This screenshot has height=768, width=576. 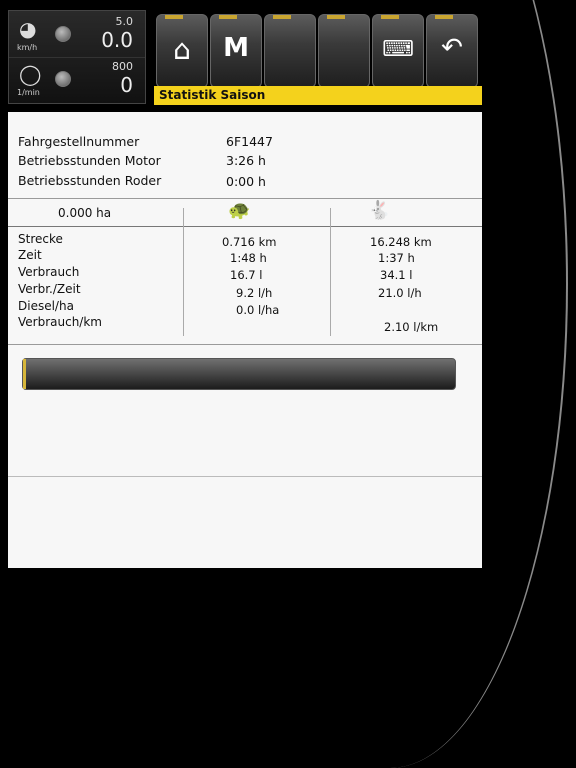 I want to click on row-label: Verbrauch, so click(x=49, y=272).